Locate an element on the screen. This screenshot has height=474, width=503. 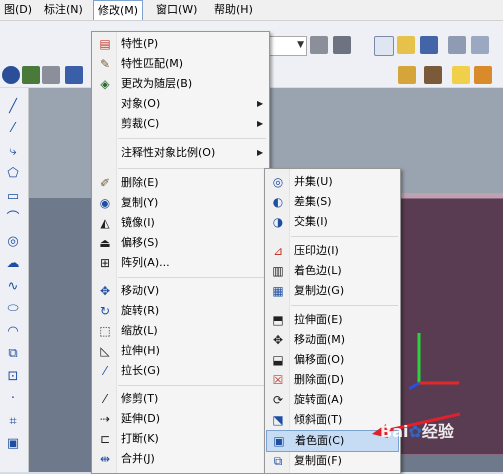
change-bylayer-icon: ◈ is located at coordinates (105, 84).